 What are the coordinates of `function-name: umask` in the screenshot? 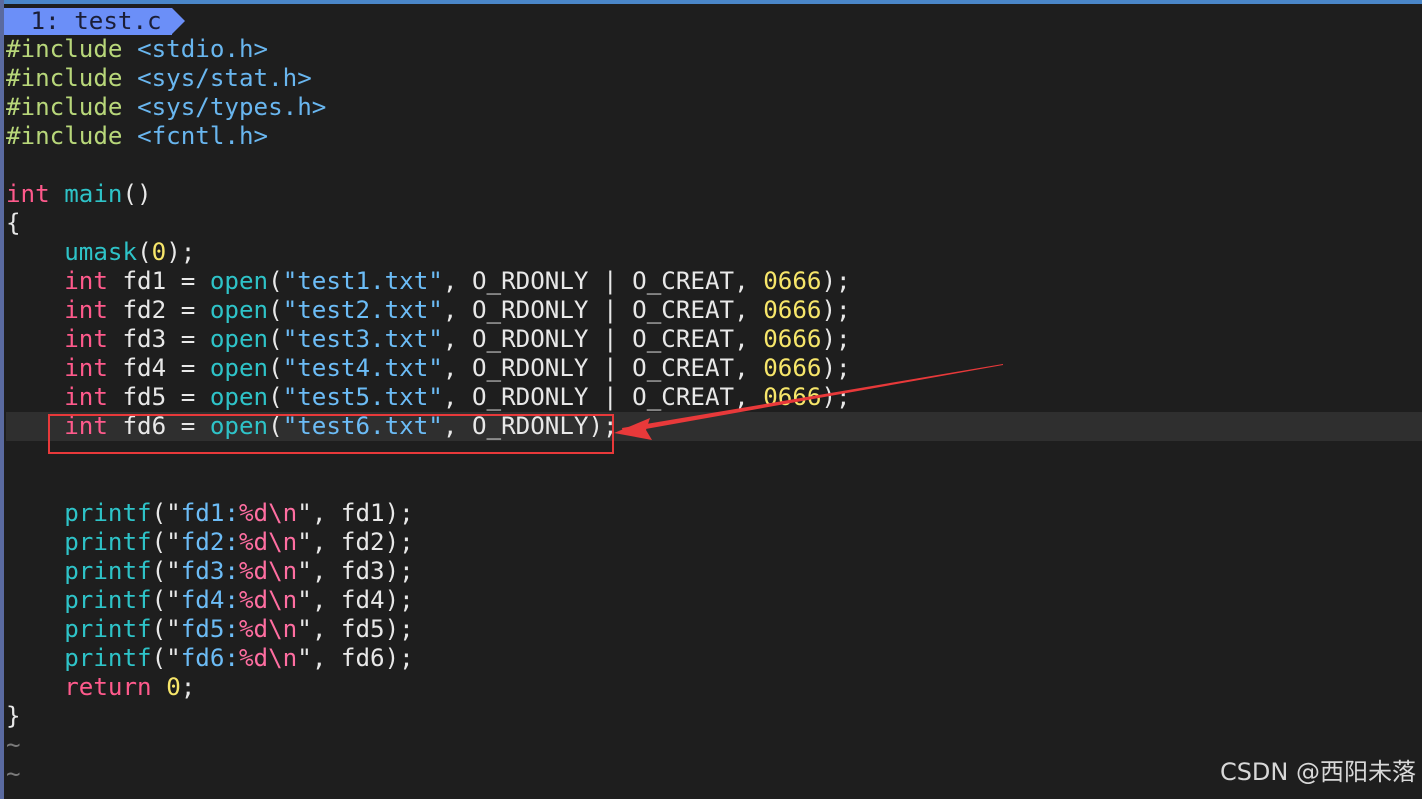 It's located at (101, 252).